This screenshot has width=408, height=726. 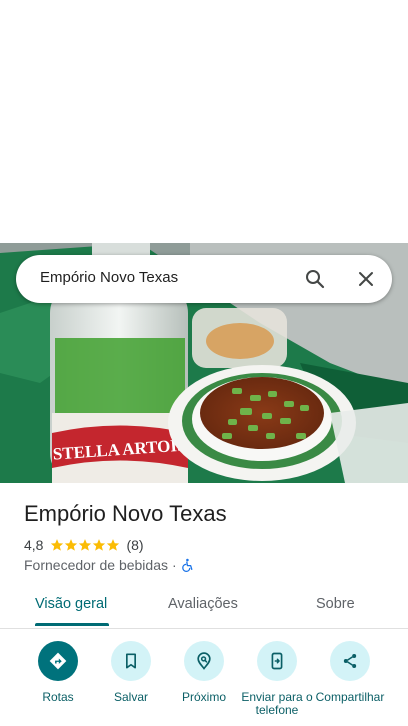 What do you see at coordinates (315, 279) in the screenshot?
I see `search-icon` at bounding box center [315, 279].